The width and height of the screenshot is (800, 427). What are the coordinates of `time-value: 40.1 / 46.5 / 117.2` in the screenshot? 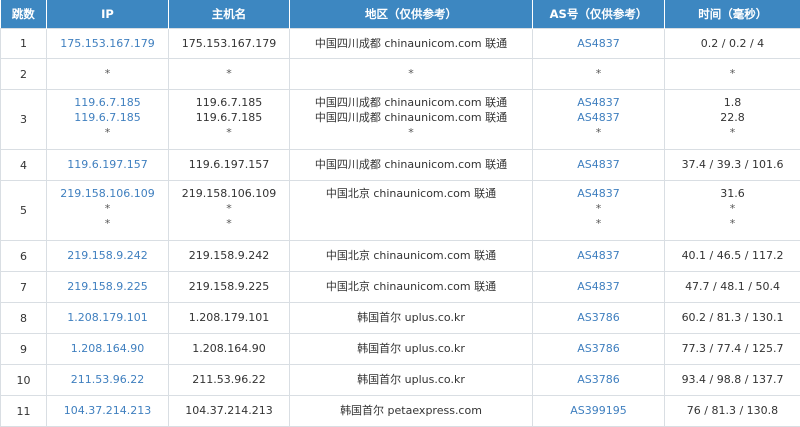 It's located at (732, 255).